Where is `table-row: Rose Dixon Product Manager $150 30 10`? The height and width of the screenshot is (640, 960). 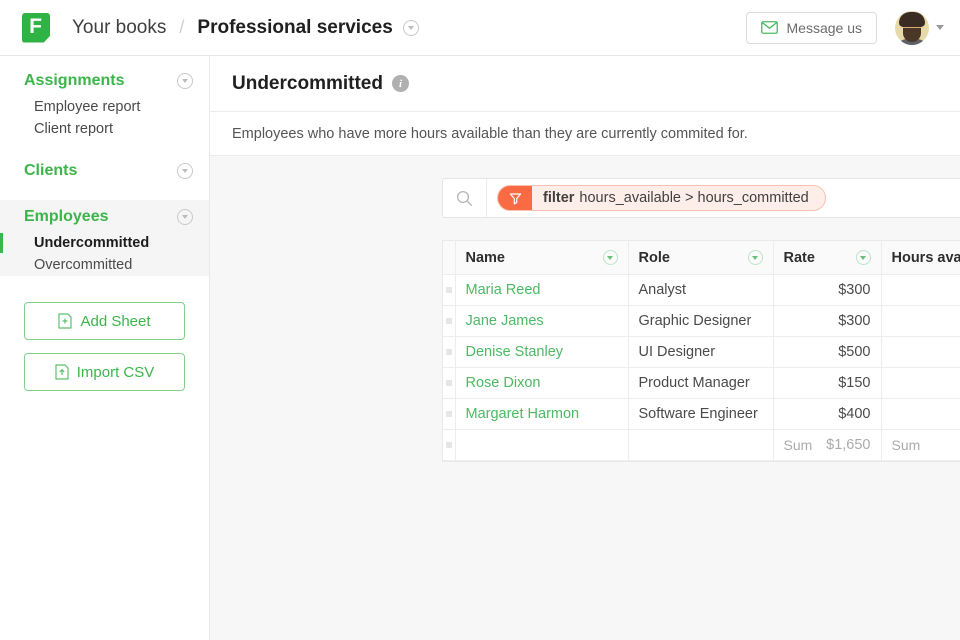 table-row: Rose Dixon Product Manager $150 30 10 is located at coordinates (701, 383).